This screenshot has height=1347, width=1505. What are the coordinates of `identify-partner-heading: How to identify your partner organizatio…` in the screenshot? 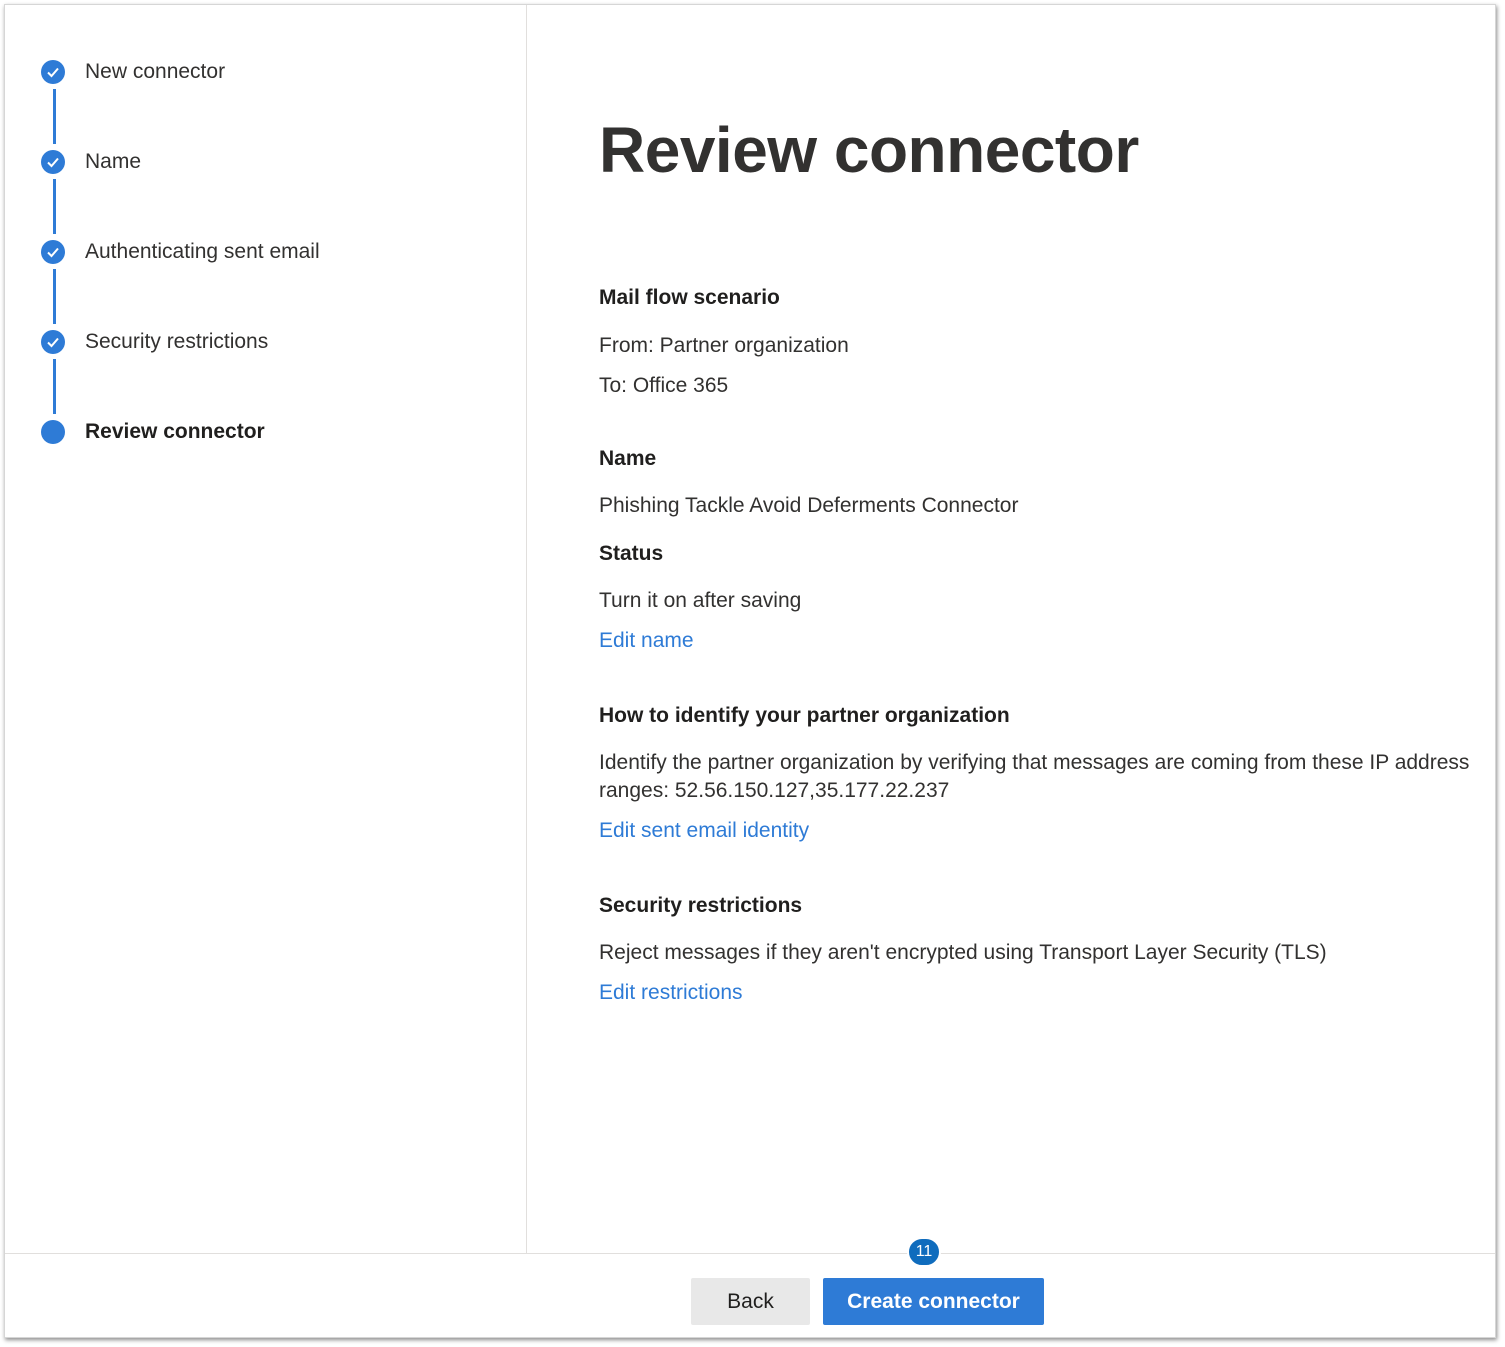 It's located at (804, 715).